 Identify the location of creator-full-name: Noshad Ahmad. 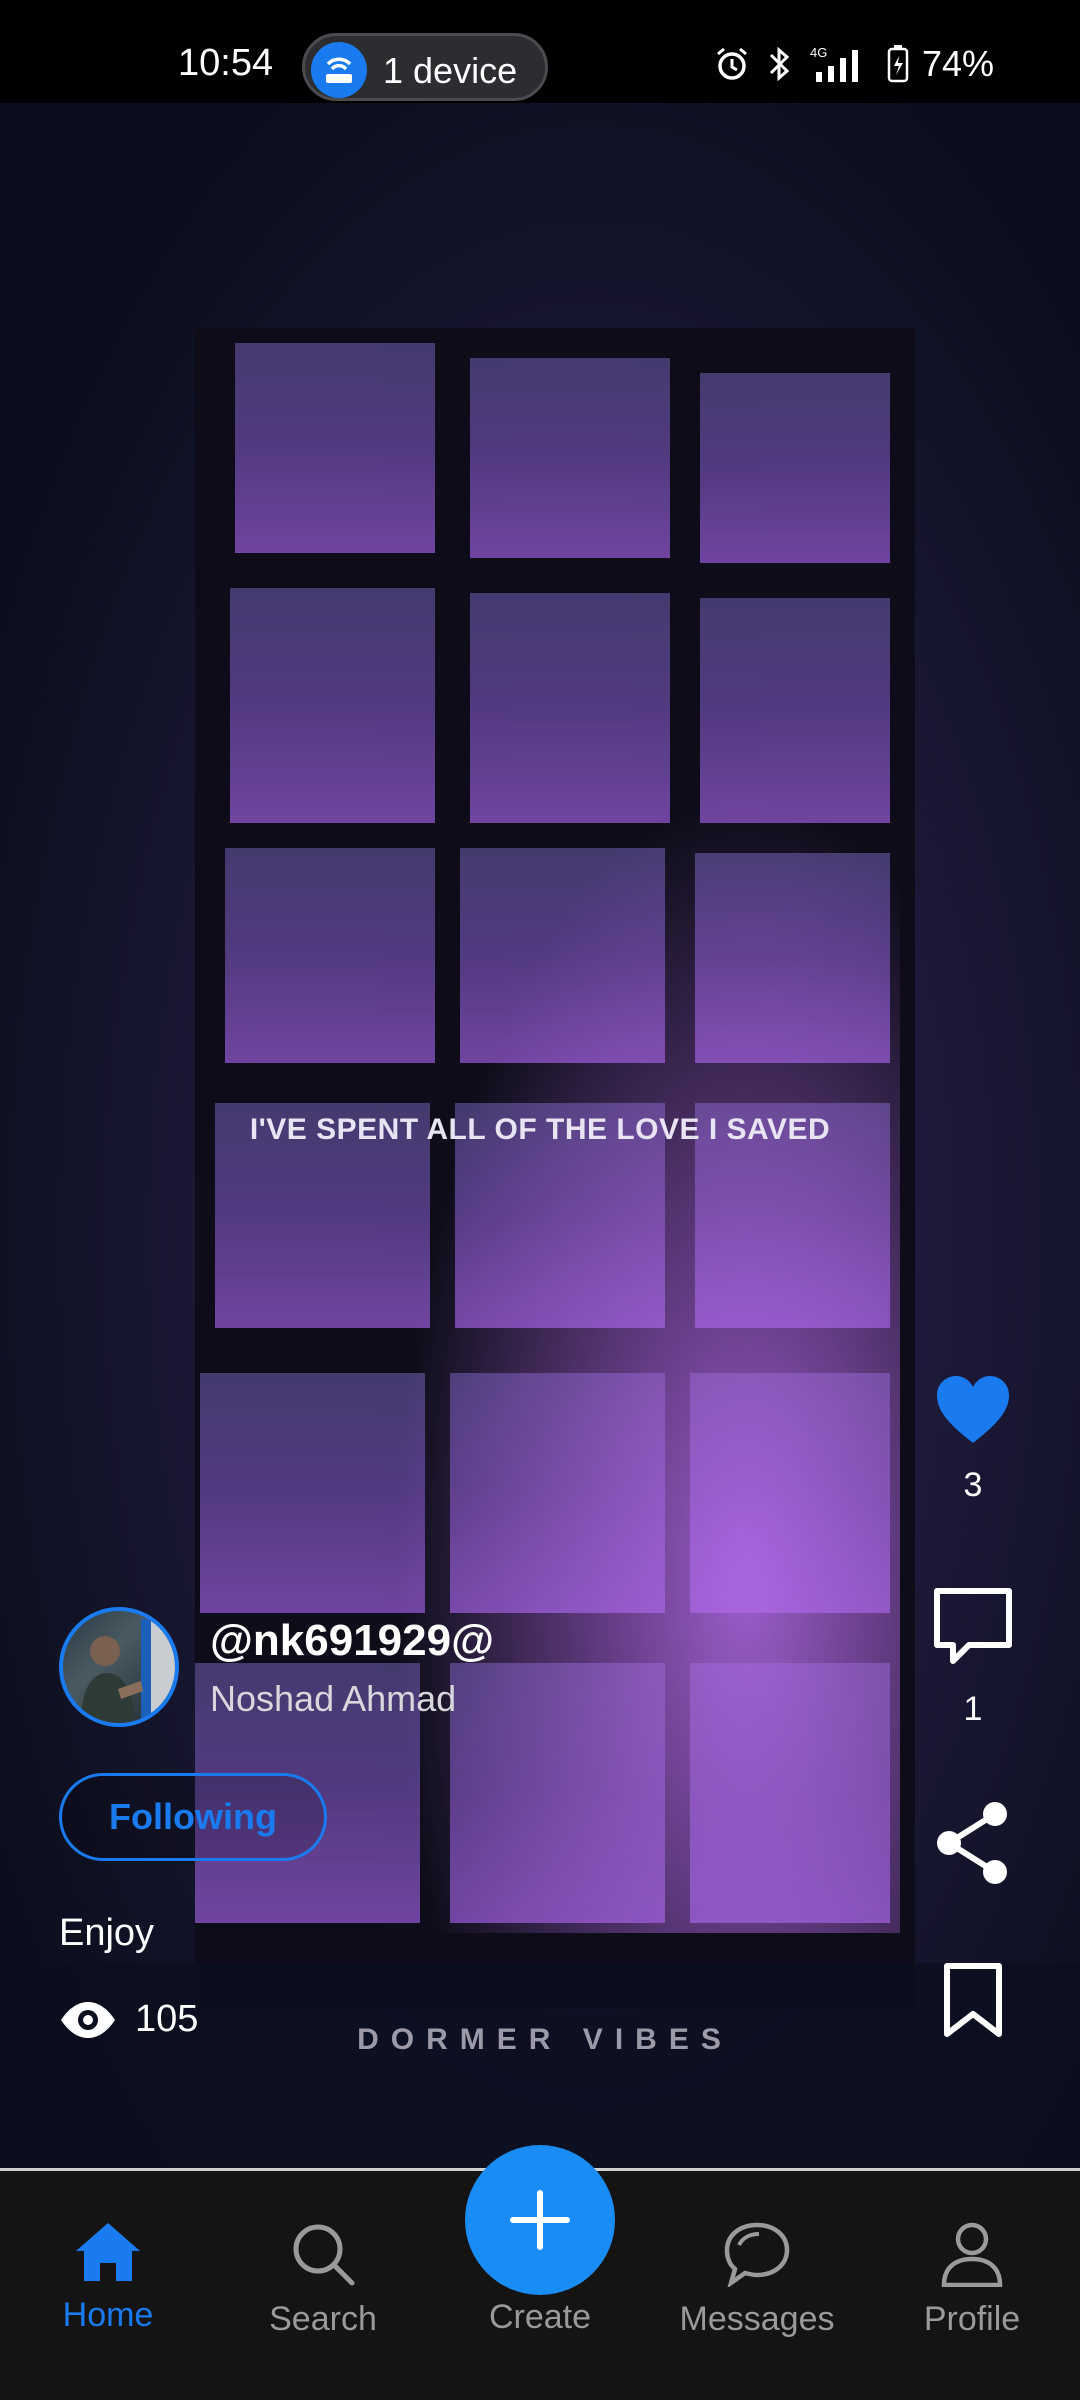
(333, 1698).